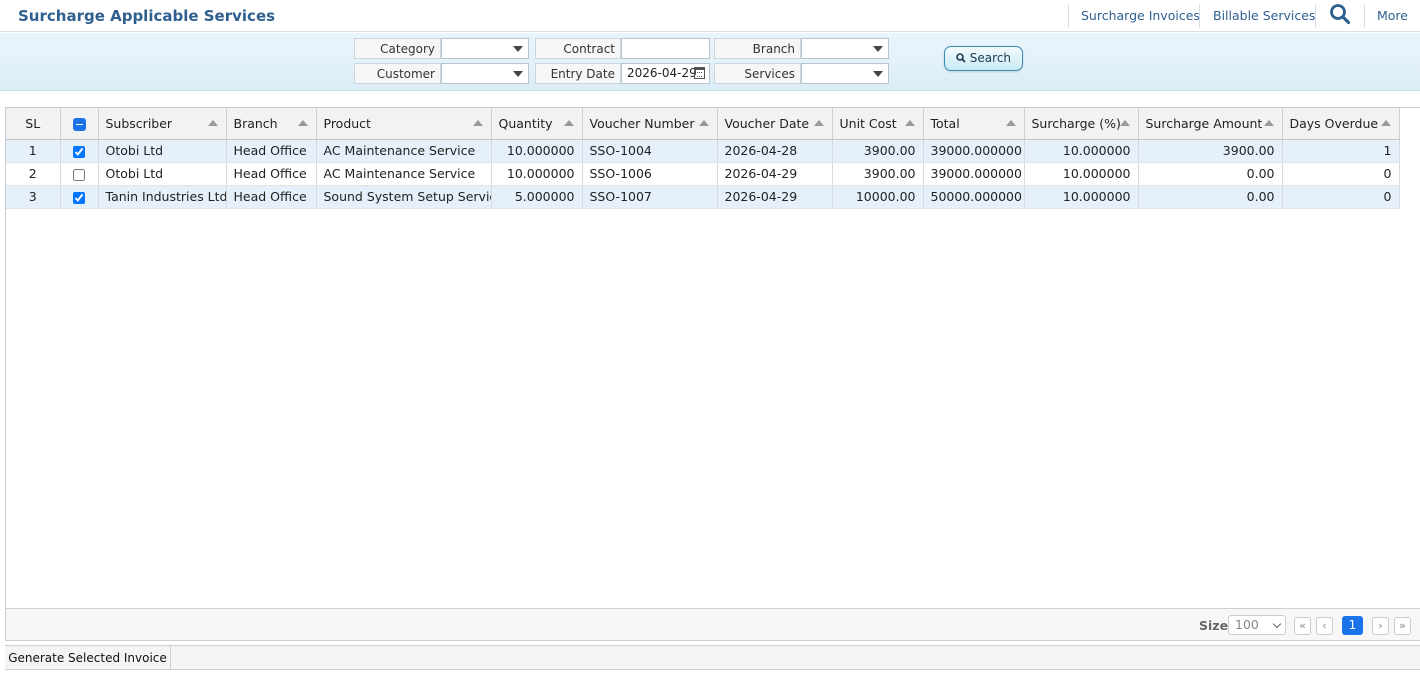 The height and width of the screenshot is (674, 1420). What do you see at coordinates (878, 74) in the screenshot?
I see `chevron-down-icon` at bounding box center [878, 74].